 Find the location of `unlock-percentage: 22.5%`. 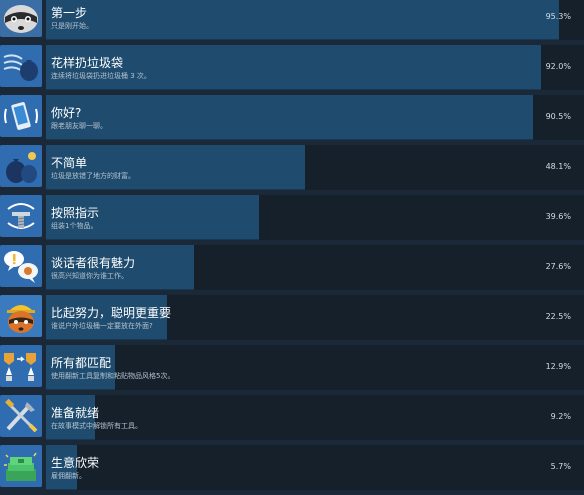

unlock-percentage: 22.5% is located at coordinates (558, 316).